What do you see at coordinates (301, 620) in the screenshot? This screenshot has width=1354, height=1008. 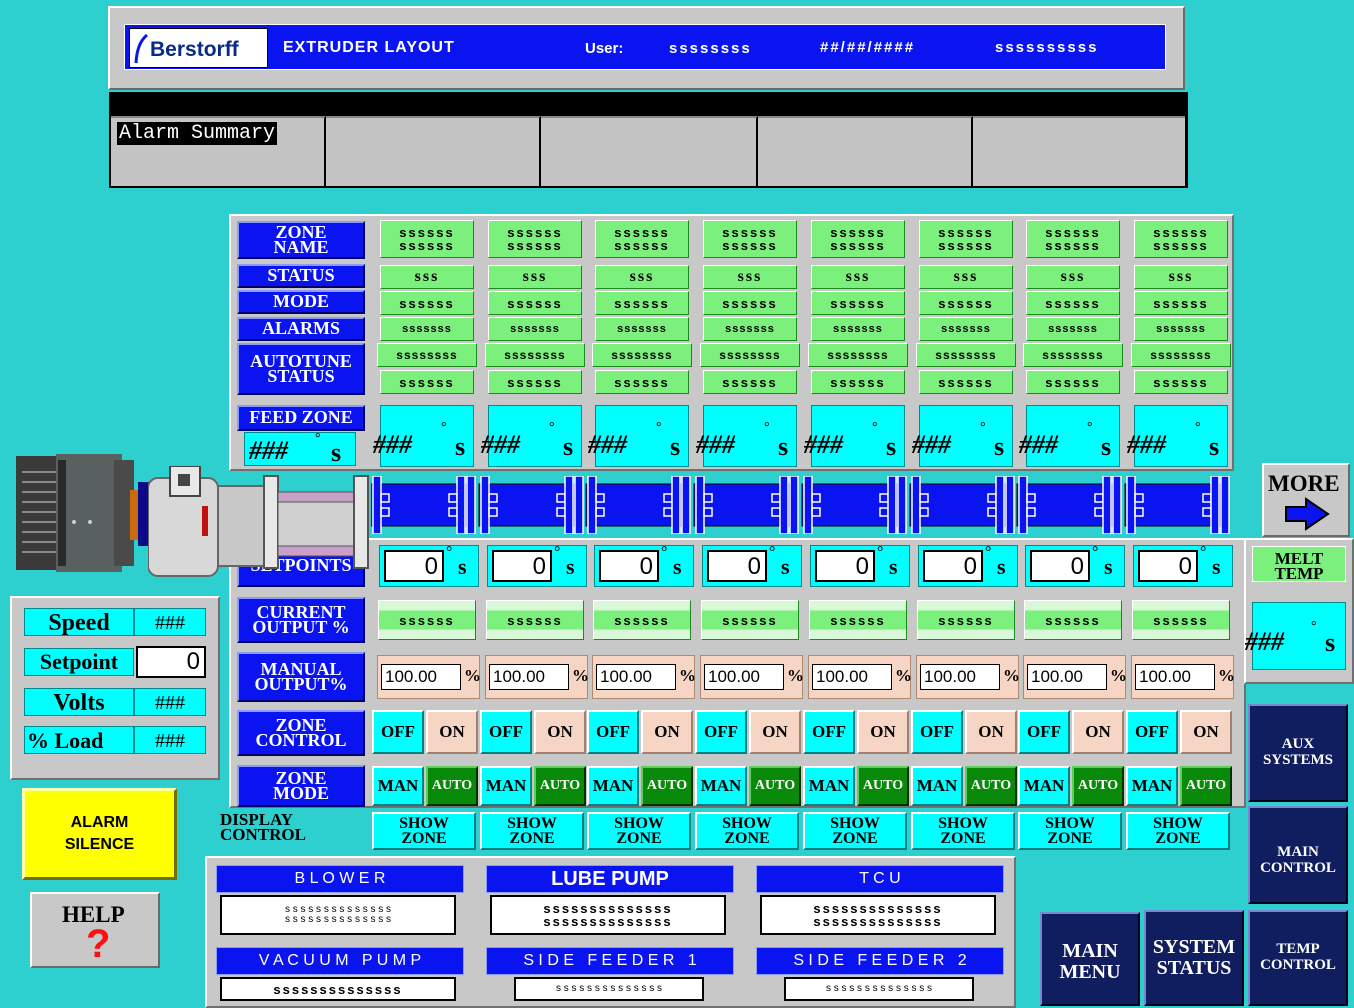 I see `label-current-output: CURRENT OUTPUT %` at bounding box center [301, 620].